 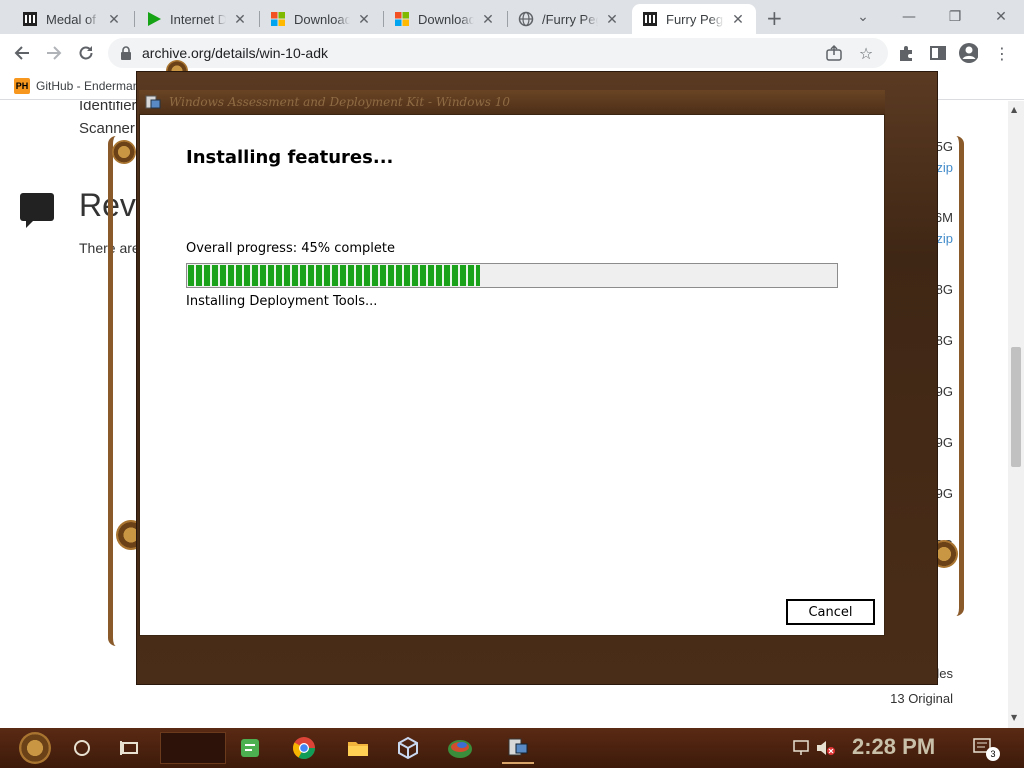 I want to click on menu-kebab-icon: ⋮, so click(x=1002, y=53).